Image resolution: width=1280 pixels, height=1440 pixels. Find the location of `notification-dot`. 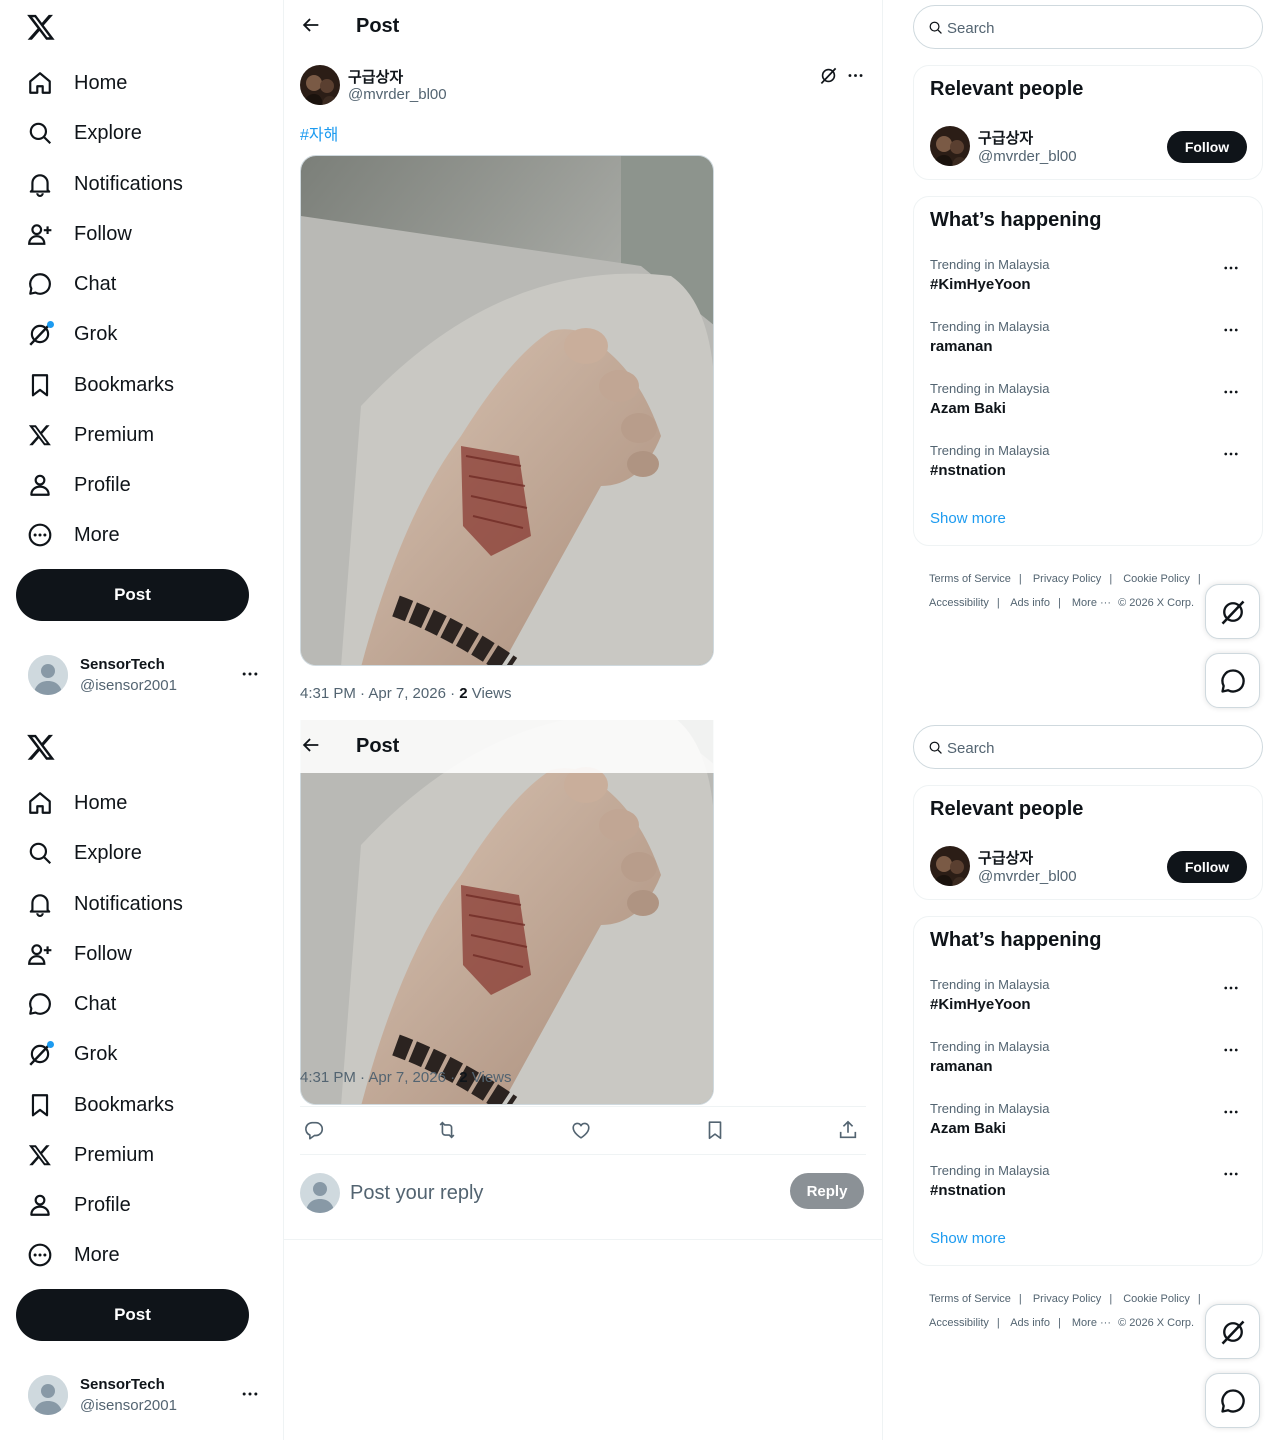

notification-dot is located at coordinates (50, 324).